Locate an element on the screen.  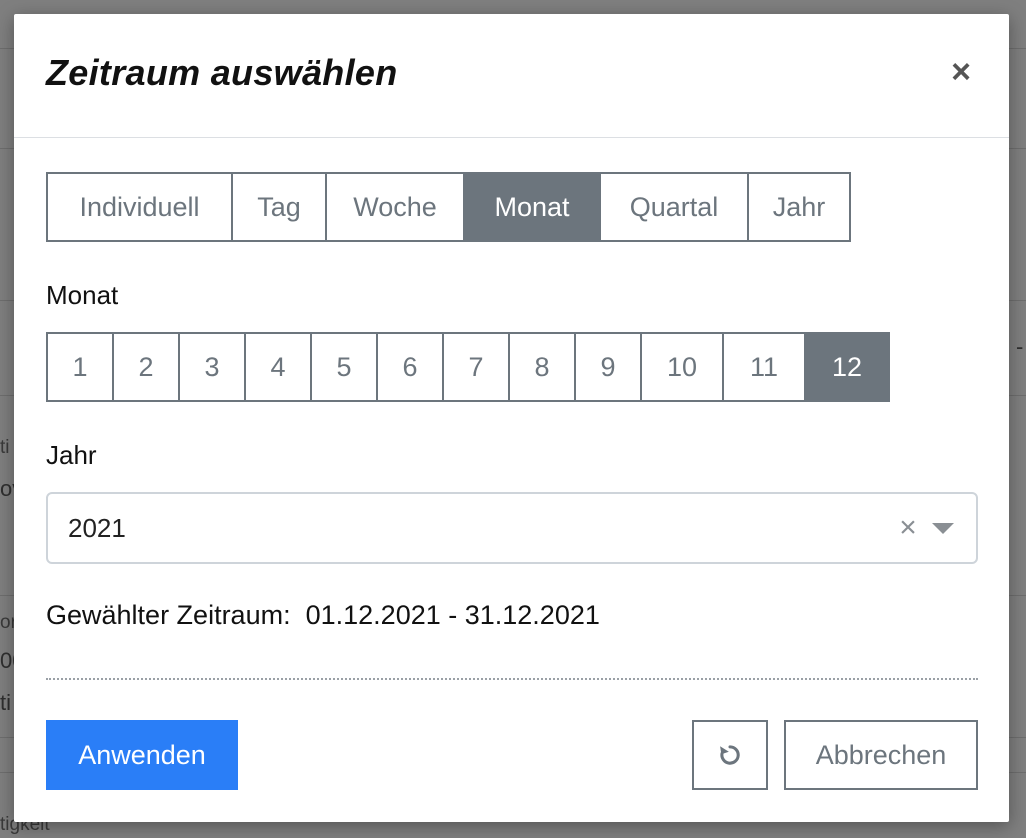
month-button-10: 10 is located at coordinates (683, 367).